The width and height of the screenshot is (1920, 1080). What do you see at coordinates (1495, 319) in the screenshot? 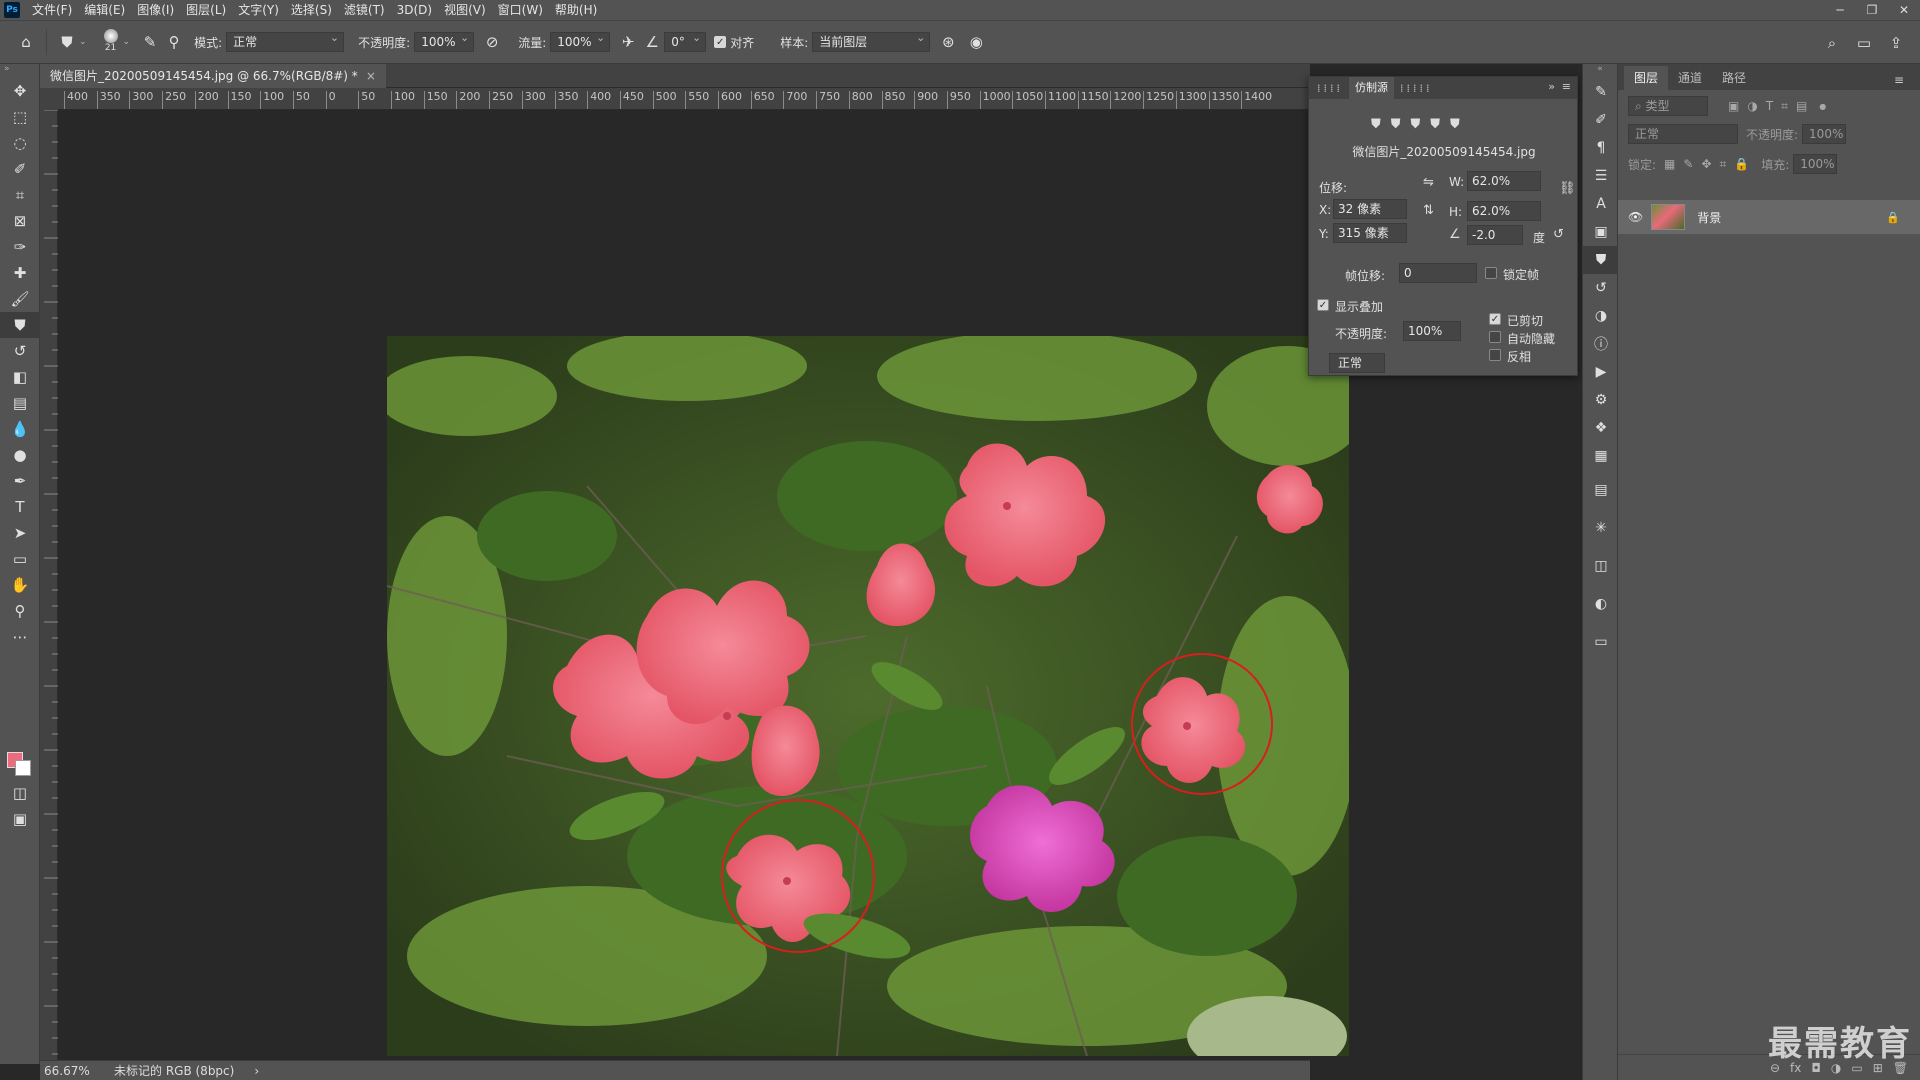
I see `clipped-checkbox: ✓` at bounding box center [1495, 319].